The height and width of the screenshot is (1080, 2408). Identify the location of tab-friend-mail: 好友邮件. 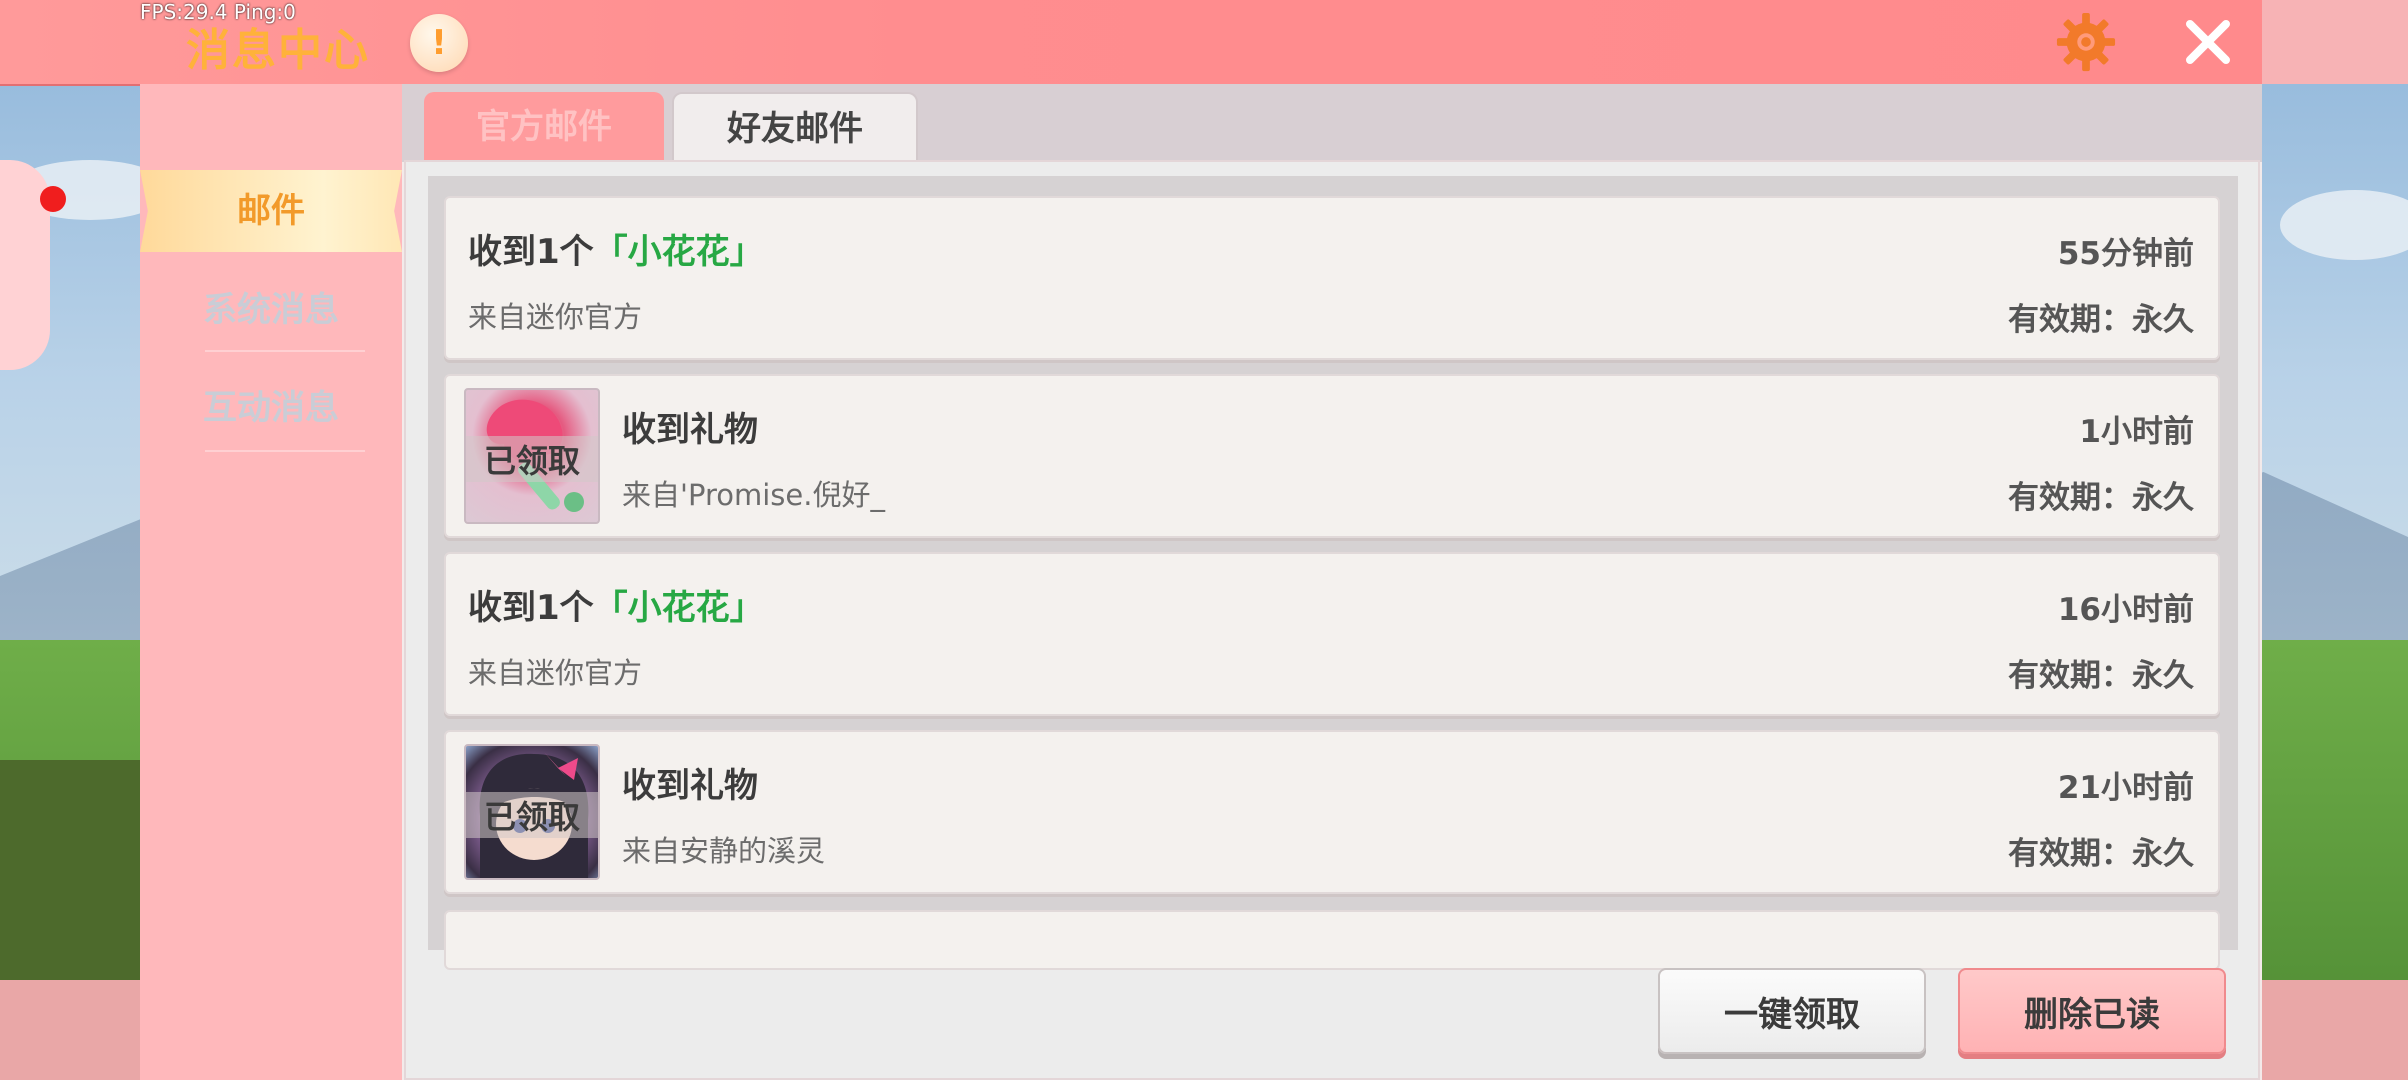
(795, 128).